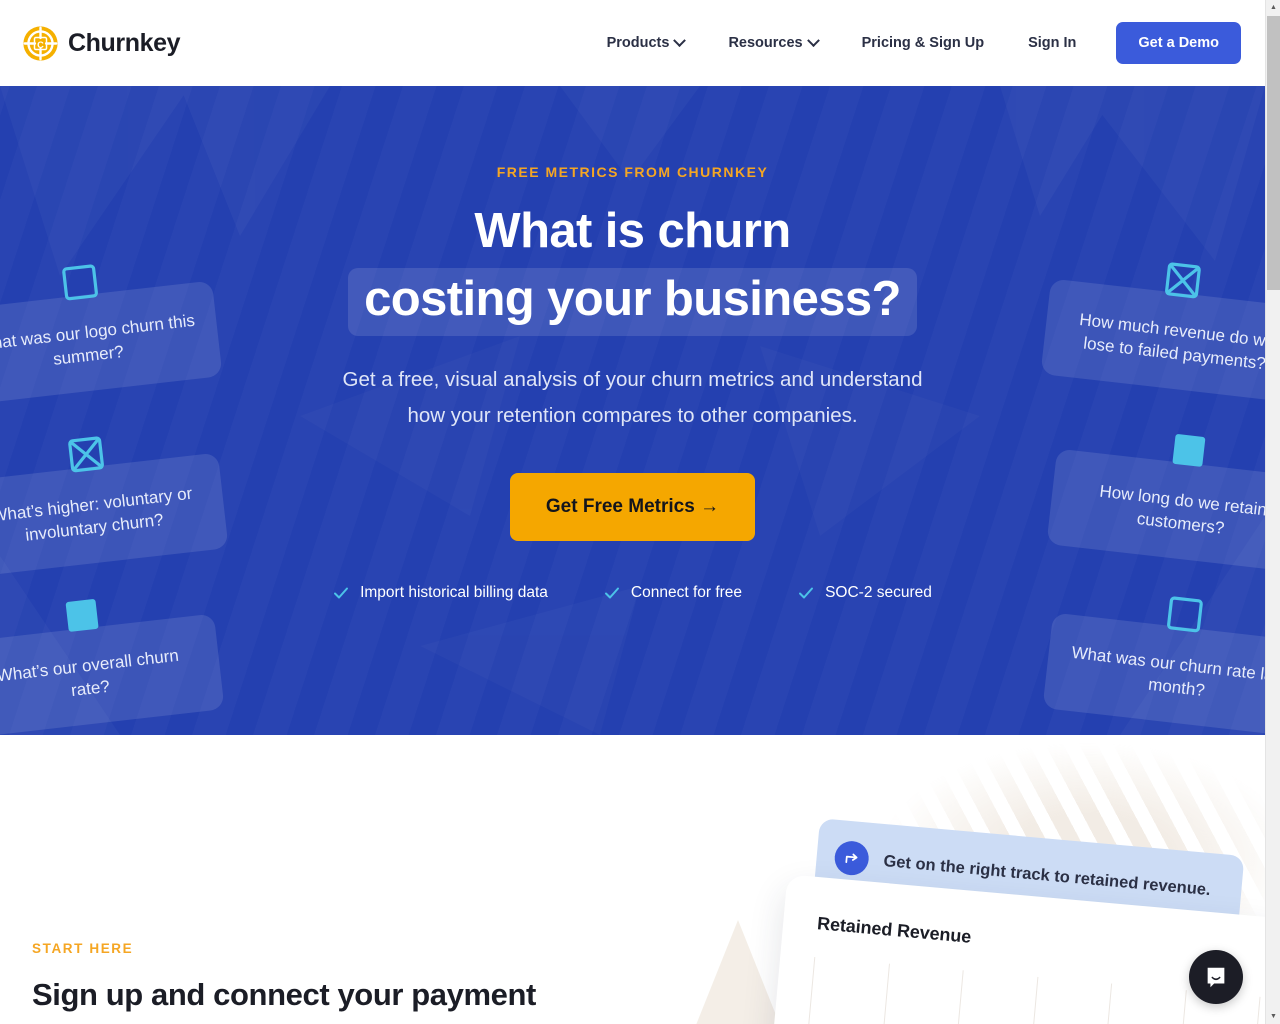  I want to click on nav-item-pricing-sign-up: Pricing & Sign Up, so click(923, 43).